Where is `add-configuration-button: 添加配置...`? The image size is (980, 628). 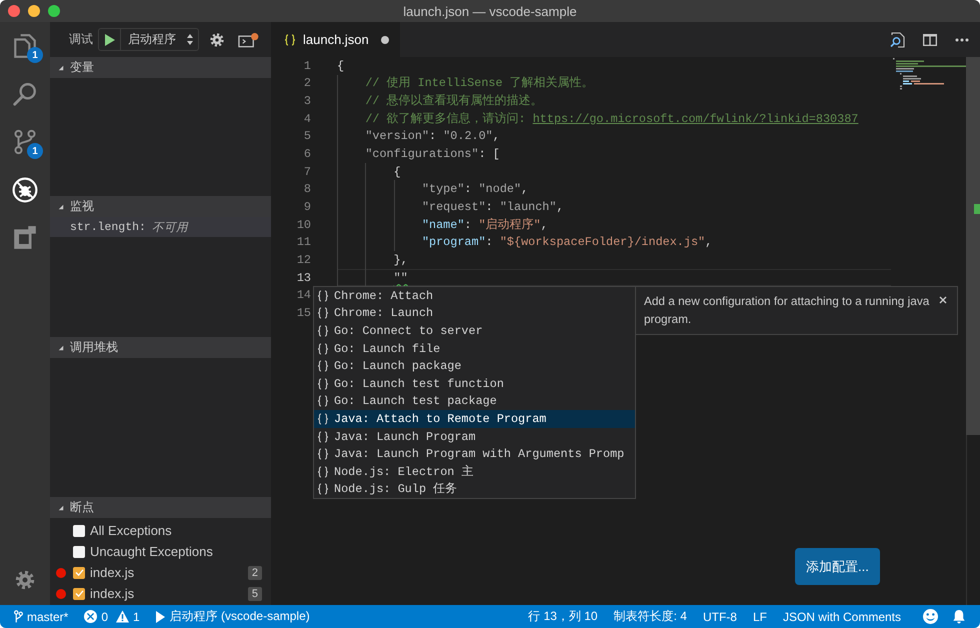
add-configuration-button: 添加配置... is located at coordinates (837, 566).